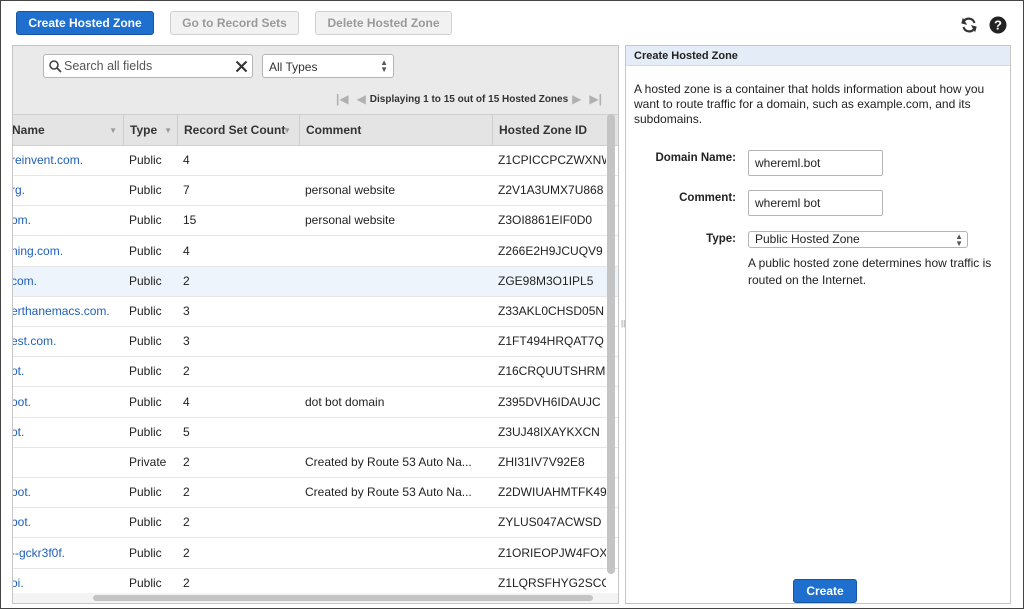  Describe the element at coordinates (551, 190) in the screenshot. I see `hosted-zone-id-cell: Z2V1A3UMX7U868` at that location.